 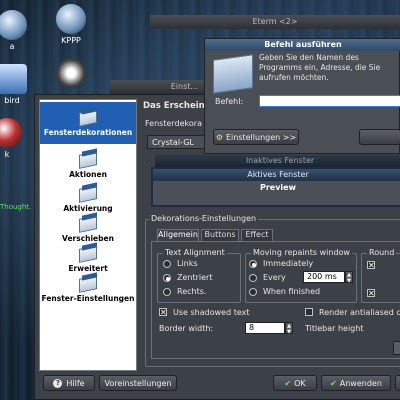 I want to click on sidebar-item-label: Fenster-Einstellungen, so click(x=88, y=298).